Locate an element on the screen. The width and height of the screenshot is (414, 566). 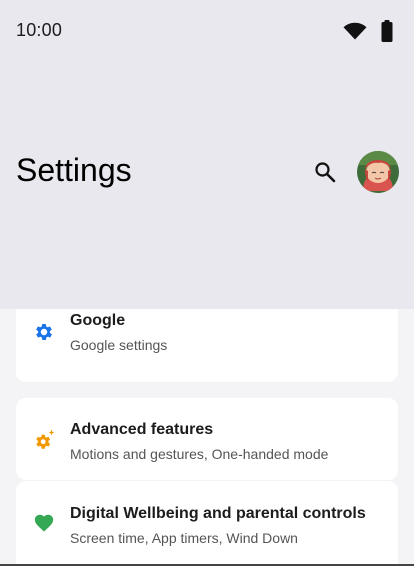
sparkle-gear-icon is located at coordinates (44, 440).